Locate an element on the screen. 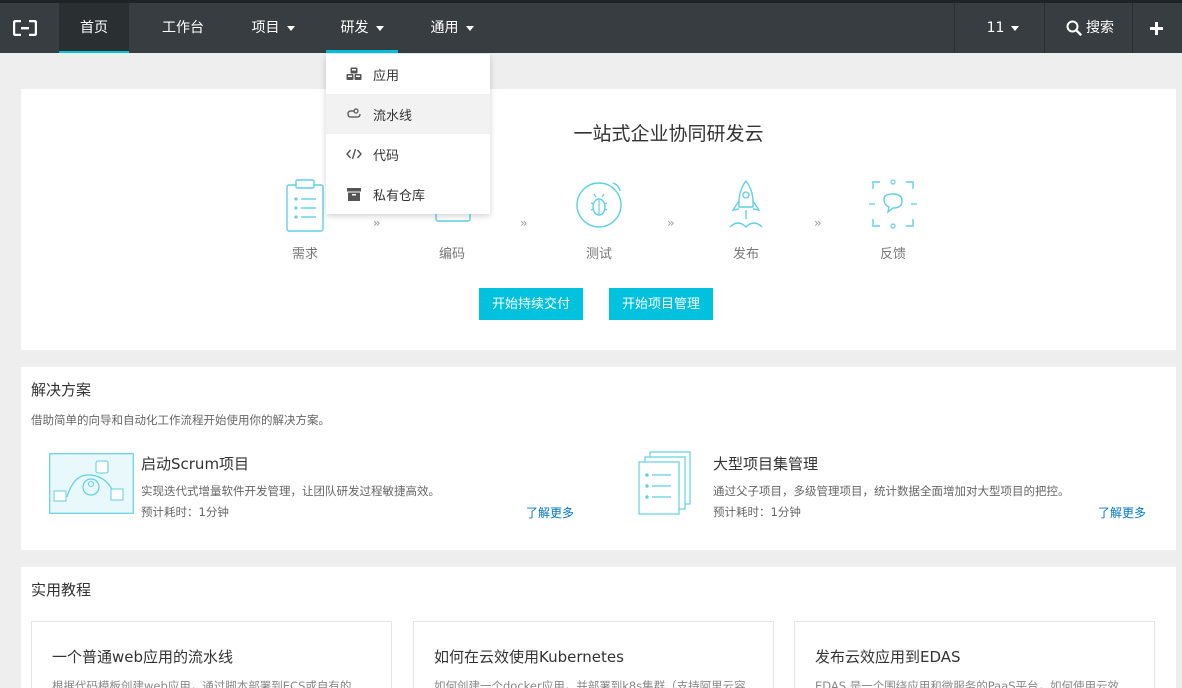  solutions-desc: 借助简单的向导和自动化工作流程开始使用你的解决方案。 is located at coordinates (180, 420).